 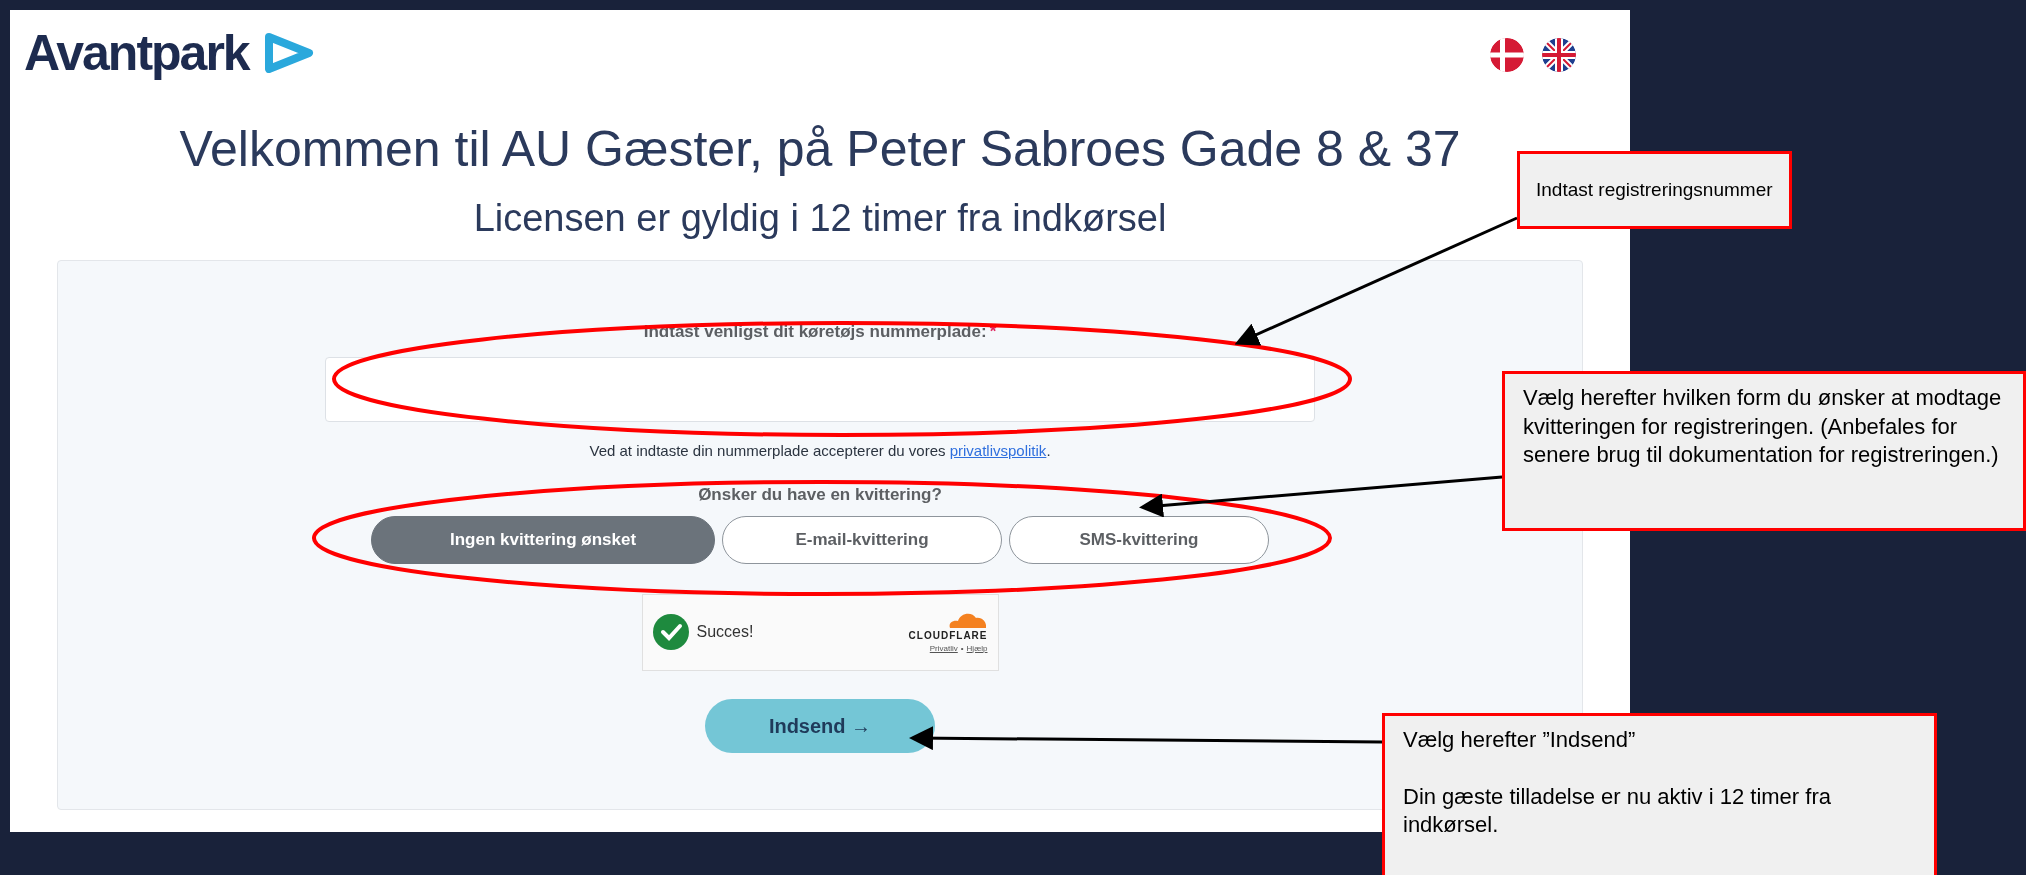 I want to click on logo-wordmark: Avantpark, so click(x=136, y=53).